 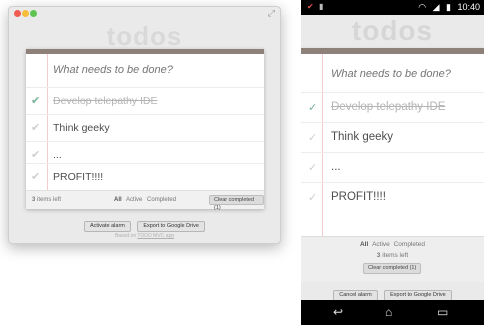 What do you see at coordinates (338, 312) in the screenshot?
I see `back-icon: ↩` at bounding box center [338, 312].